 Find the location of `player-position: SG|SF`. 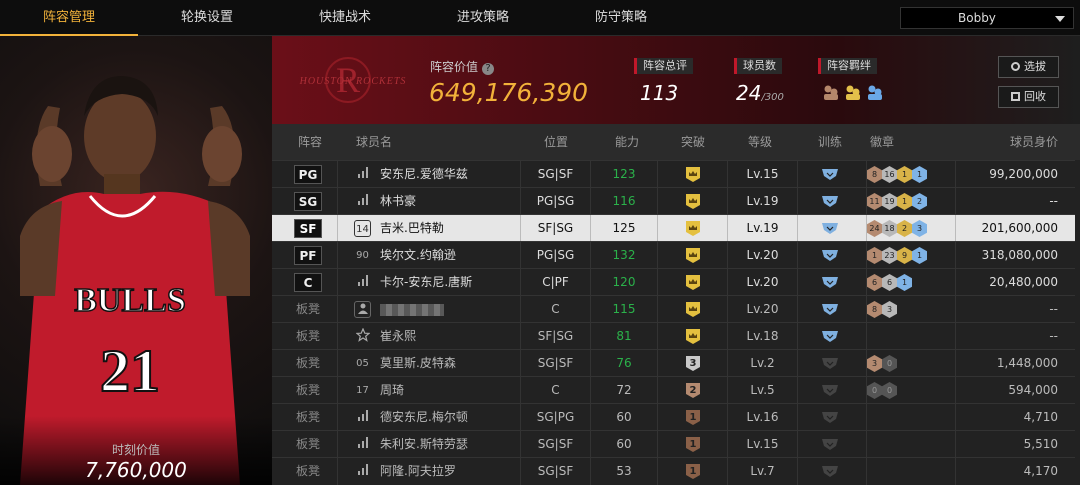

player-position: SG|SF is located at coordinates (555, 444).